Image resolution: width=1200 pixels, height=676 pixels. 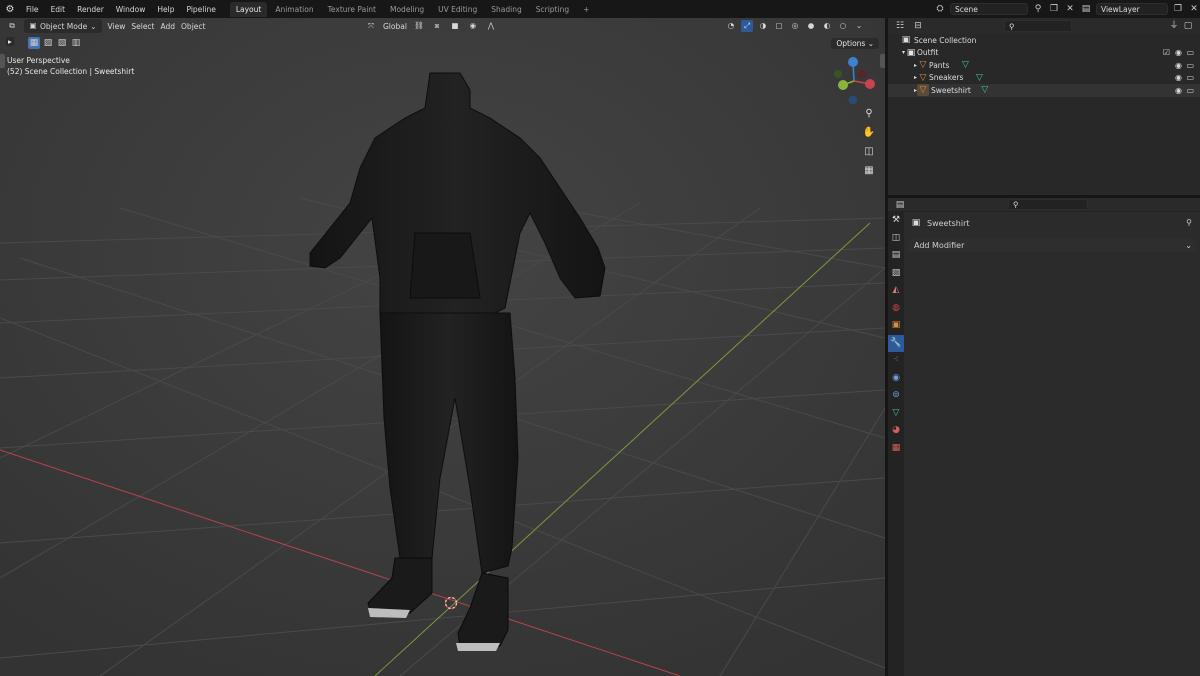 What do you see at coordinates (90, 9) in the screenshot?
I see `menu-render: Render` at bounding box center [90, 9].